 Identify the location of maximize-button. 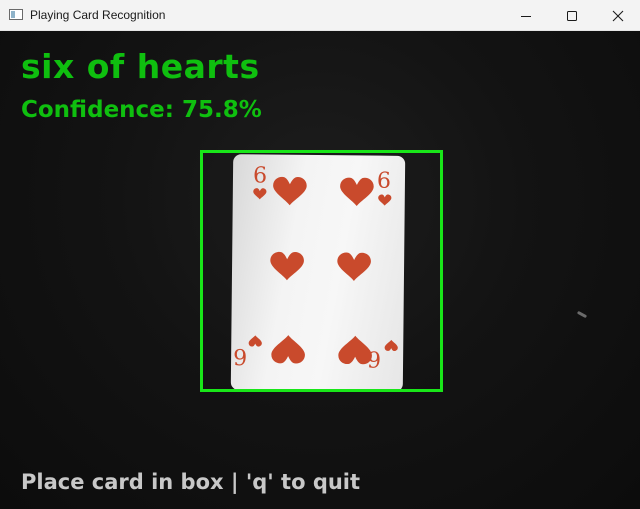
(572, 15).